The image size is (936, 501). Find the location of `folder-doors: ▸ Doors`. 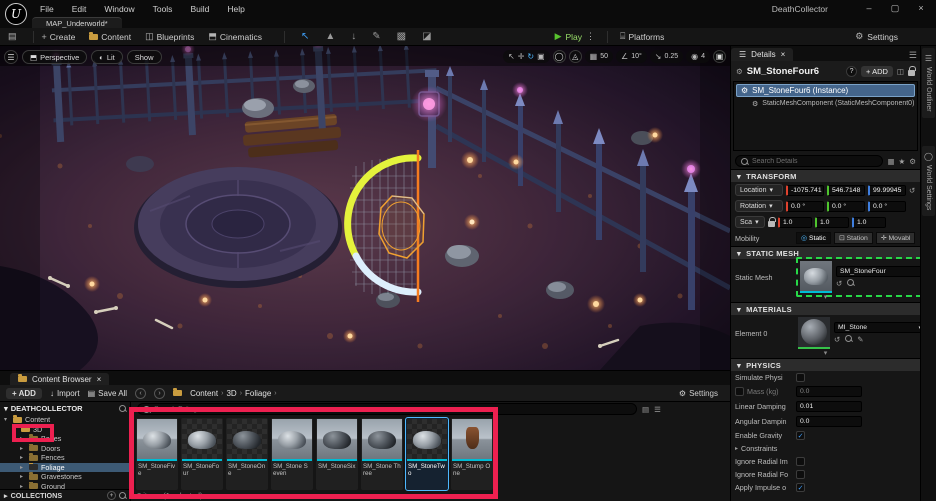

folder-doors: ▸ Doors is located at coordinates (65, 448).